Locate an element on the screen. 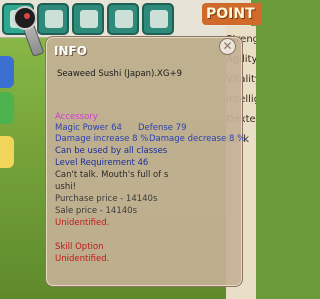  boots-icon is located at coordinates (159, 19).